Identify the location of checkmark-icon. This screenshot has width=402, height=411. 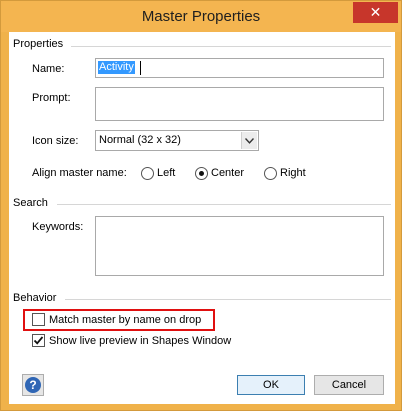
(38, 340).